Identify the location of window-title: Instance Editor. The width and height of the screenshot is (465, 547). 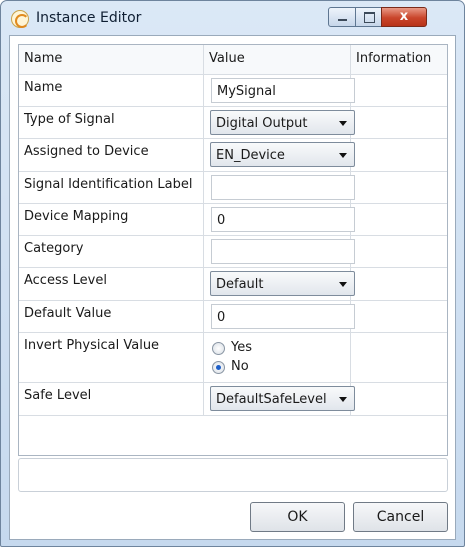
(89, 18).